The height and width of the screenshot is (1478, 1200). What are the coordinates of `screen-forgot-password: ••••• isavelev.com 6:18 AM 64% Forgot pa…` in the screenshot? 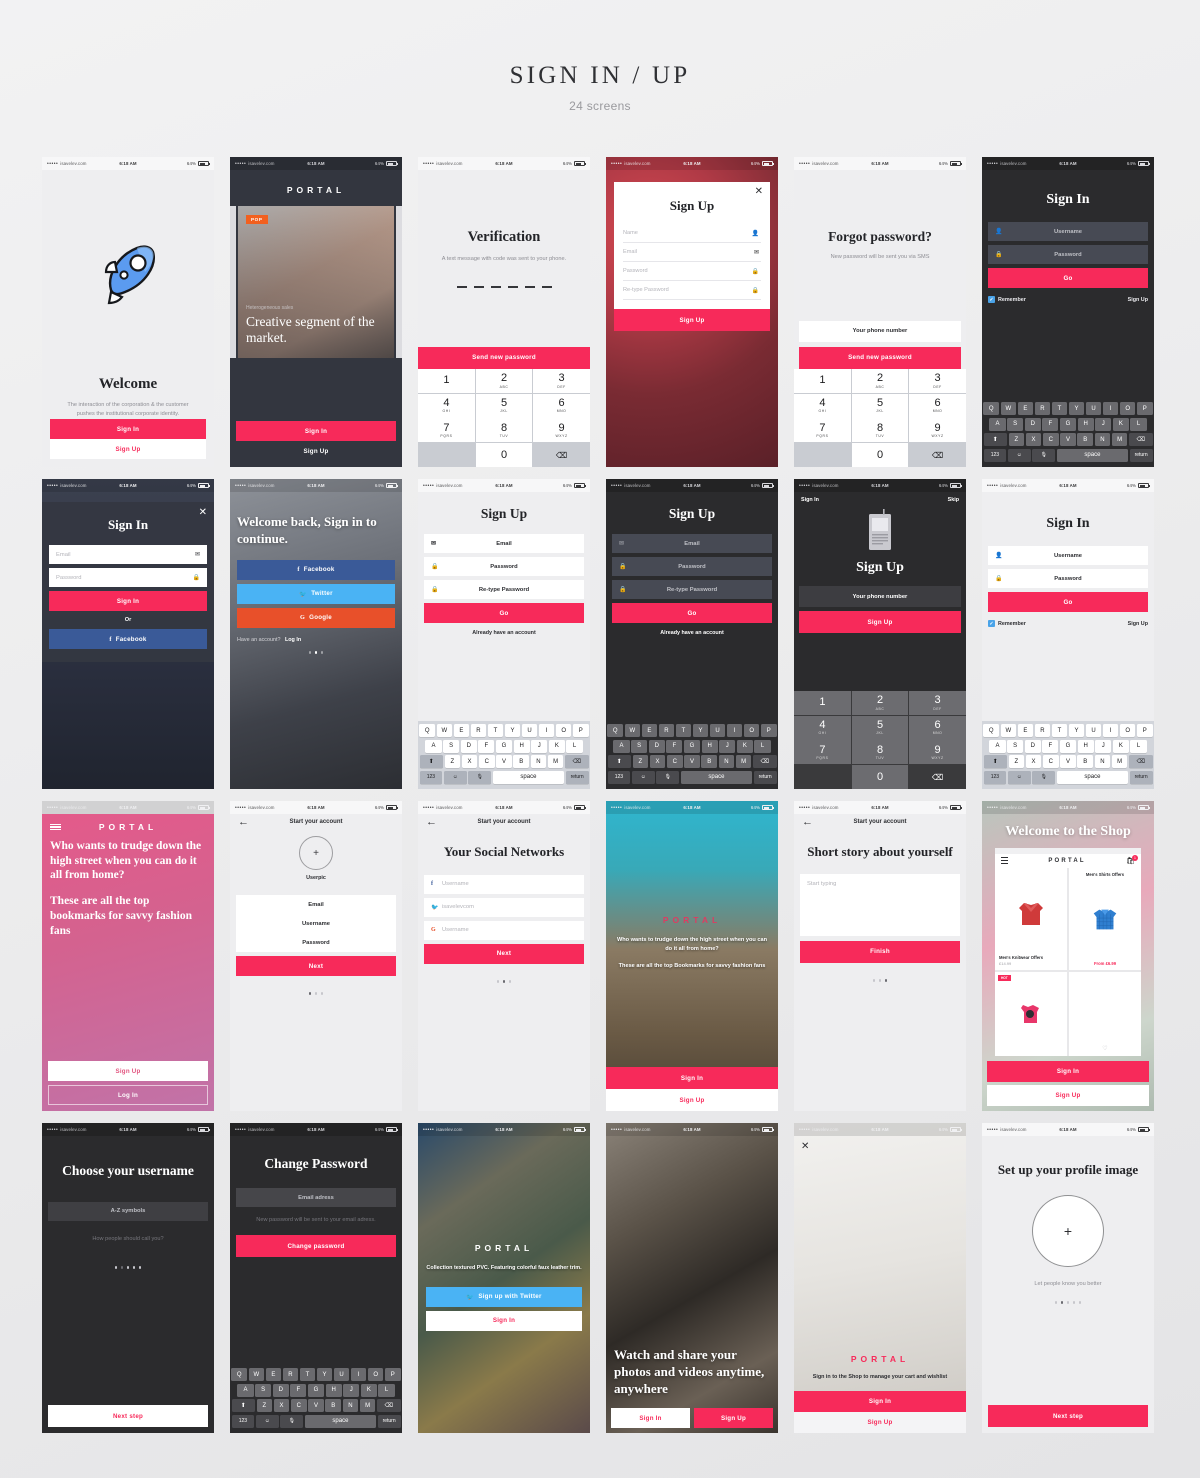 It's located at (880, 312).